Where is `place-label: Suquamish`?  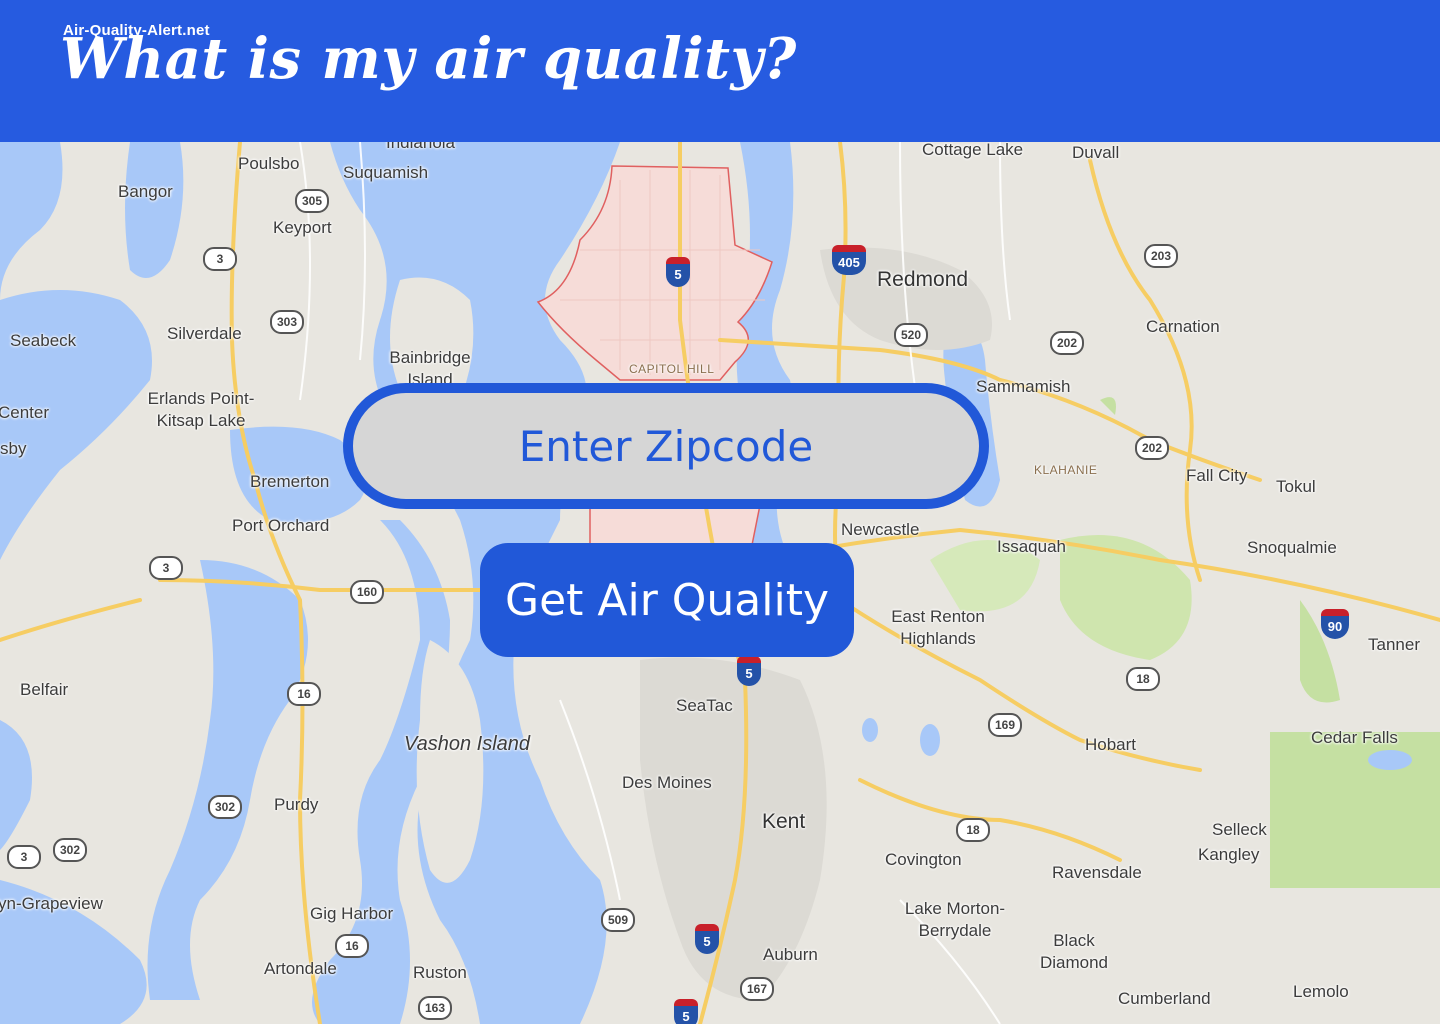
place-label: Suquamish is located at coordinates (386, 172).